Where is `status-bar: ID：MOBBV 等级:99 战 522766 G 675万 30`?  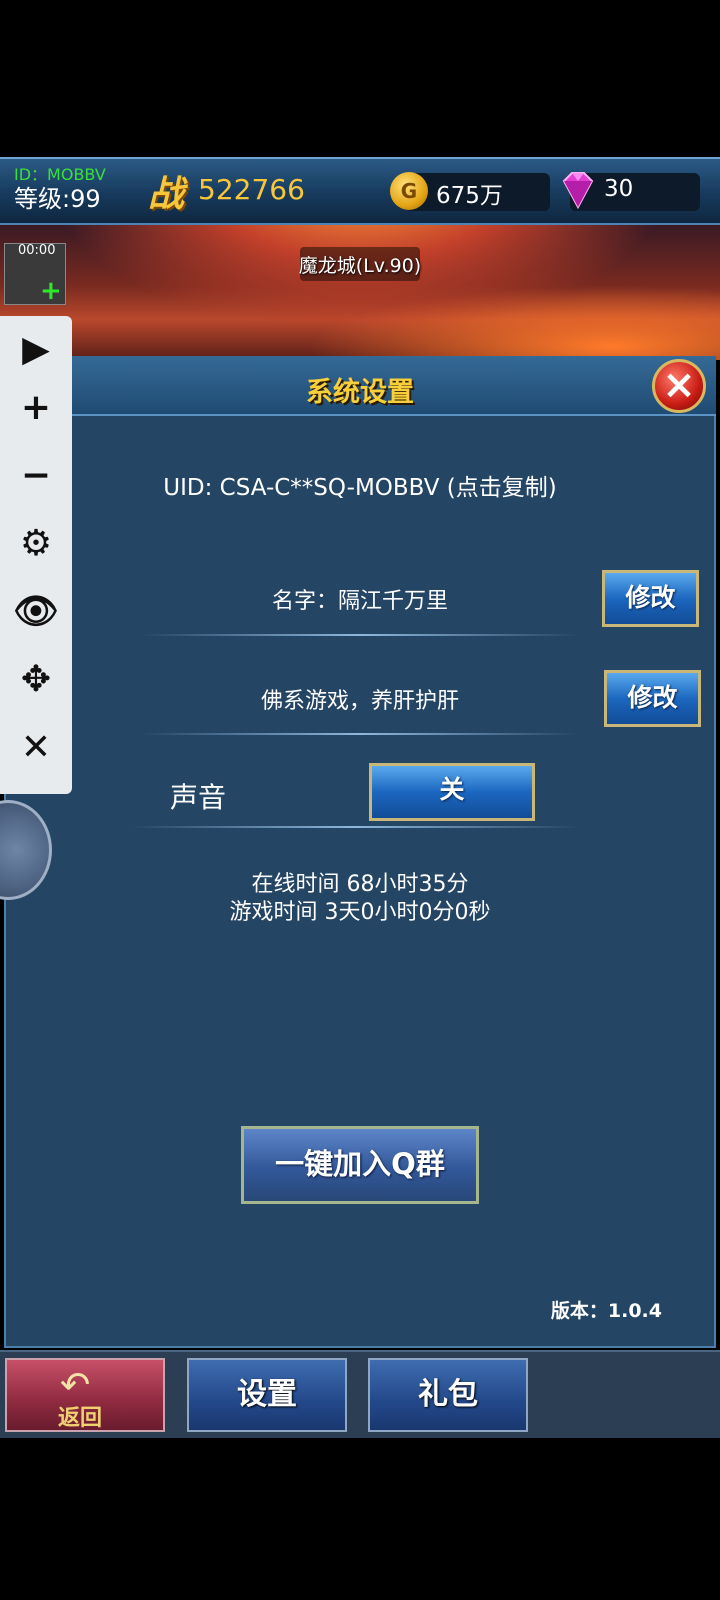 status-bar: ID：MOBBV 等级:99 战 522766 G 675万 30 is located at coordinates (360, 191).